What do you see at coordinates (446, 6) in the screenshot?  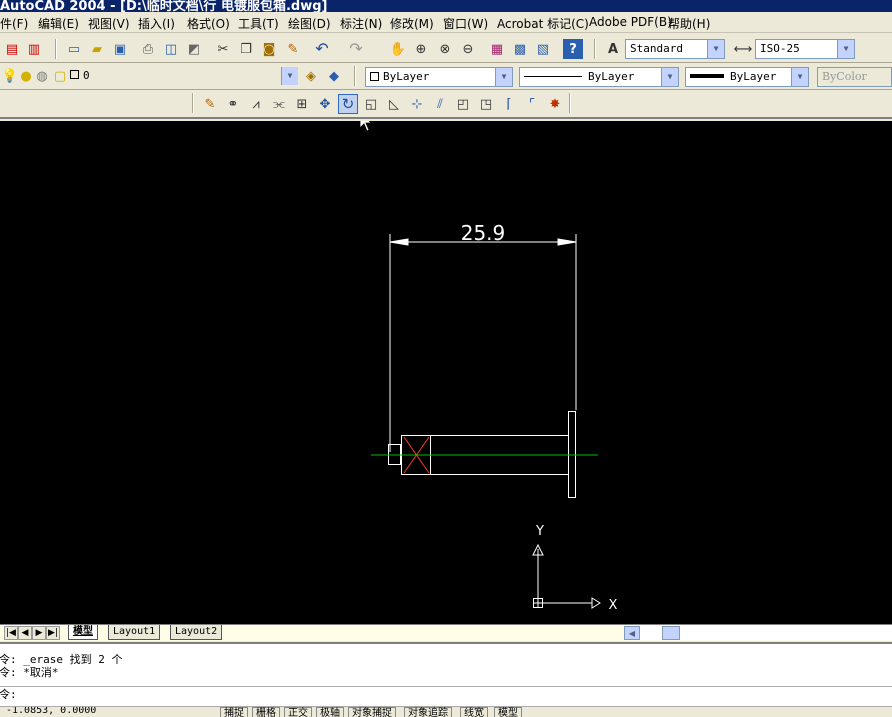 I see `title-bar: AutoCAD 2004 - [D:\临时文档\行 电镀服包箱.dwg]` at bounding box center [446, 6].